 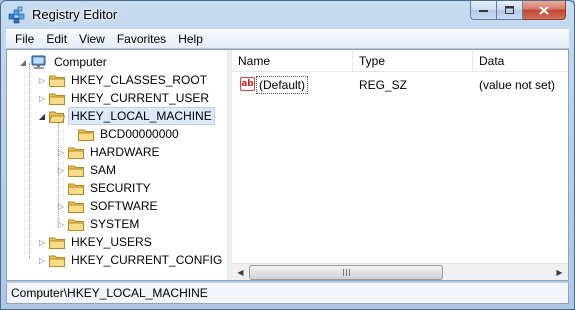 I want to click on menu-edit: Edit, so click(x=56, y=39).